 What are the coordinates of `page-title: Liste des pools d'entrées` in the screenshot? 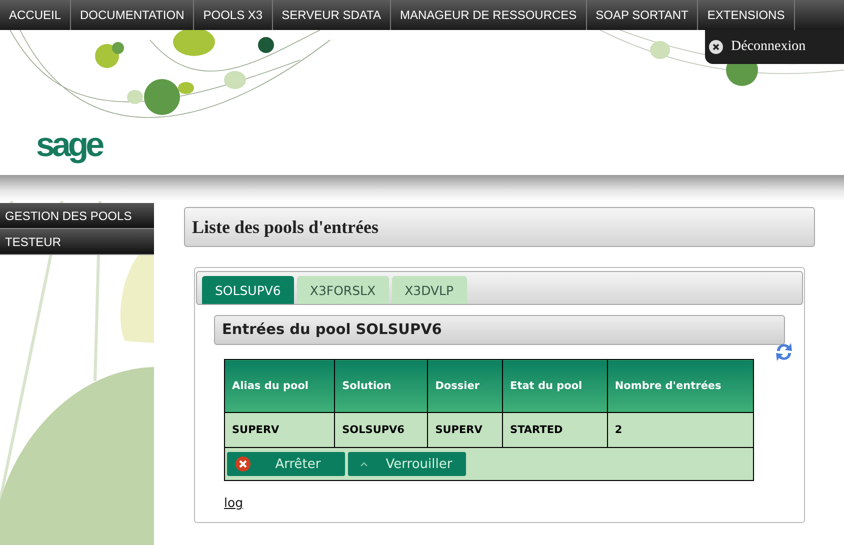 It's located at (499, 227).